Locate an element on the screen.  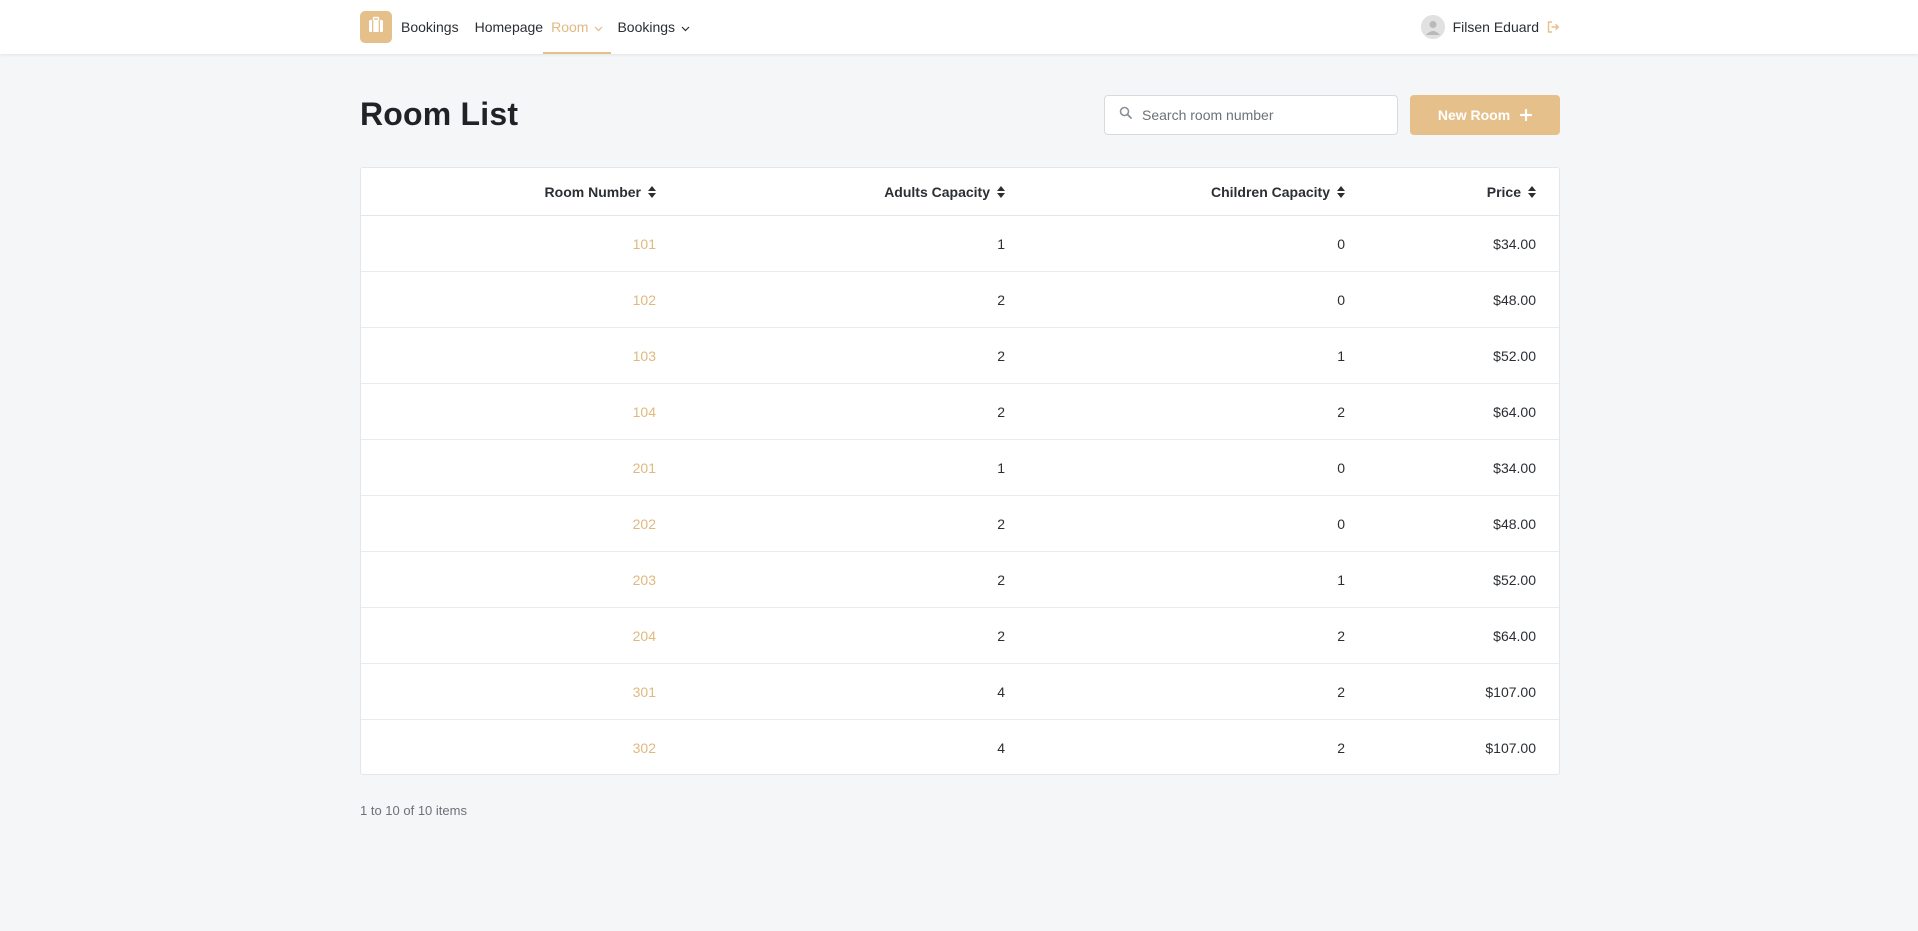
col-adults-capacity: Adults Capacity is located at coordinates (944, 191).